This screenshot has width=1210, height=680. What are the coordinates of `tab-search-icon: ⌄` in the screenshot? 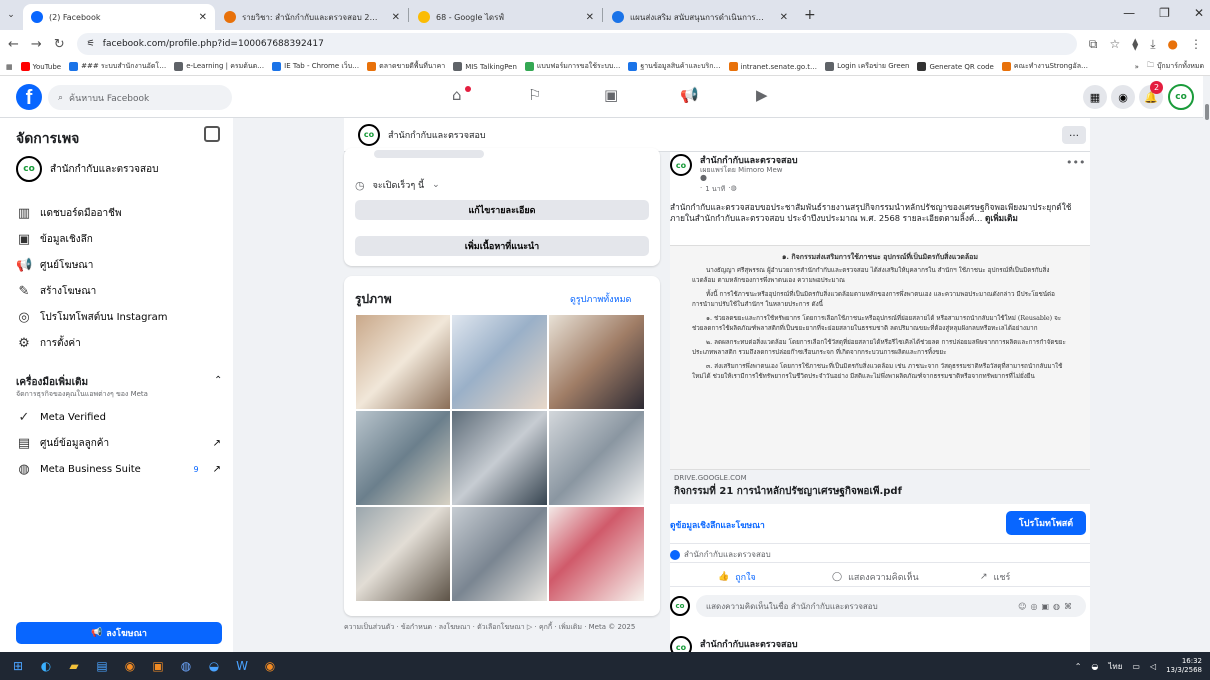 It's located at (11, 15).